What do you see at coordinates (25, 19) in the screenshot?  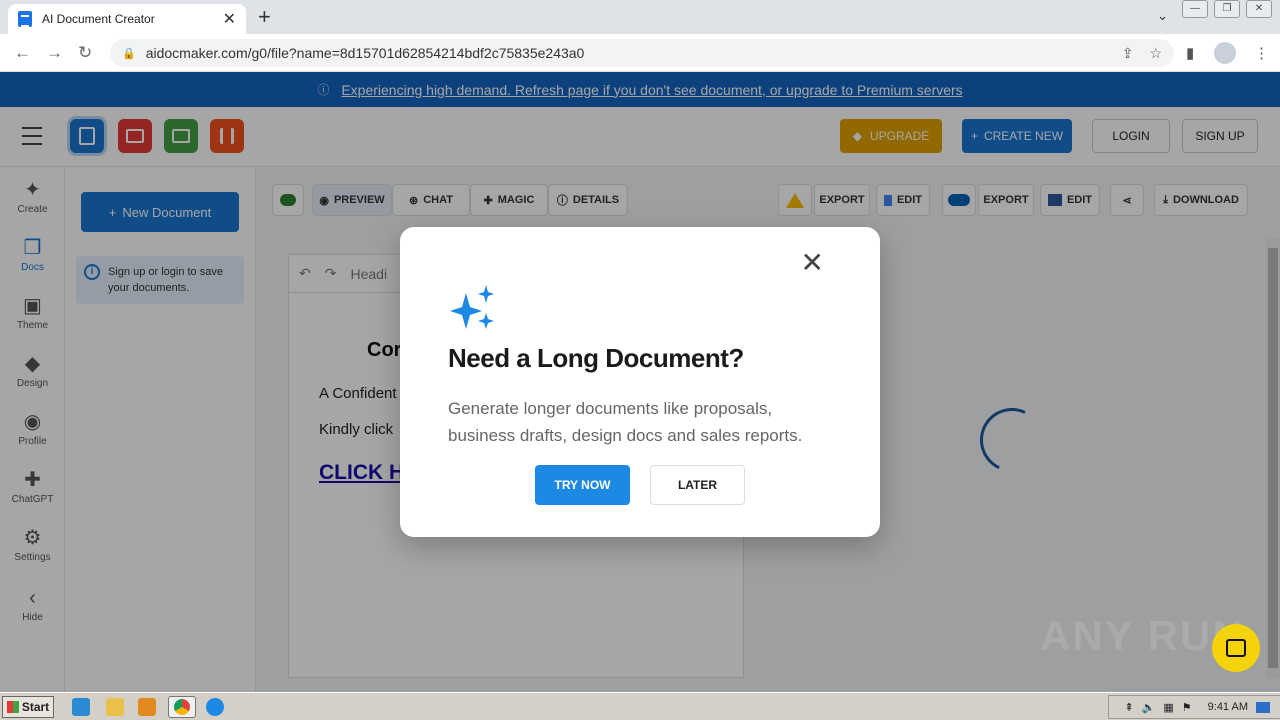 I see `docs-favicon-icon` at bounding box center [25, 19].